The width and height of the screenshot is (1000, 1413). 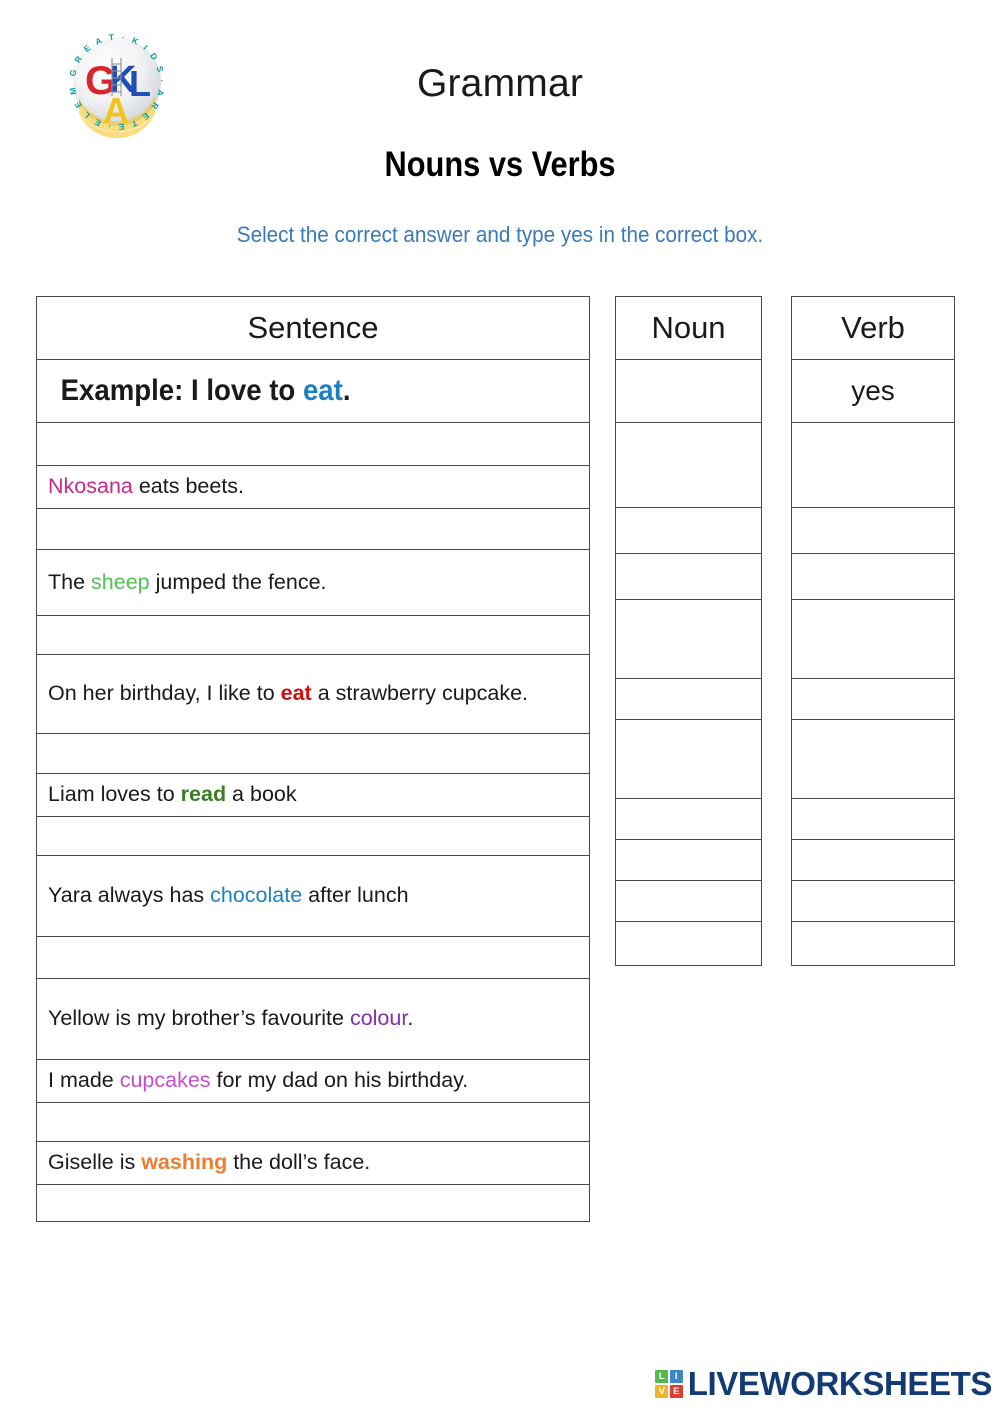 What do you see at coordinates (296, 693) in the screenshot?
I see `sentence-highlight-3: eat` at bounding box center [296, 693].